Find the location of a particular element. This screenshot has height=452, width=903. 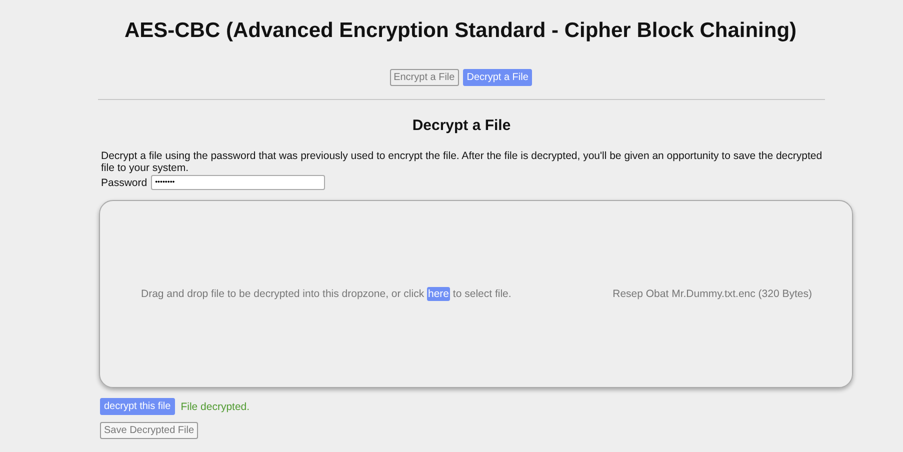

password-label: Password is located at coordinates (124, 182).